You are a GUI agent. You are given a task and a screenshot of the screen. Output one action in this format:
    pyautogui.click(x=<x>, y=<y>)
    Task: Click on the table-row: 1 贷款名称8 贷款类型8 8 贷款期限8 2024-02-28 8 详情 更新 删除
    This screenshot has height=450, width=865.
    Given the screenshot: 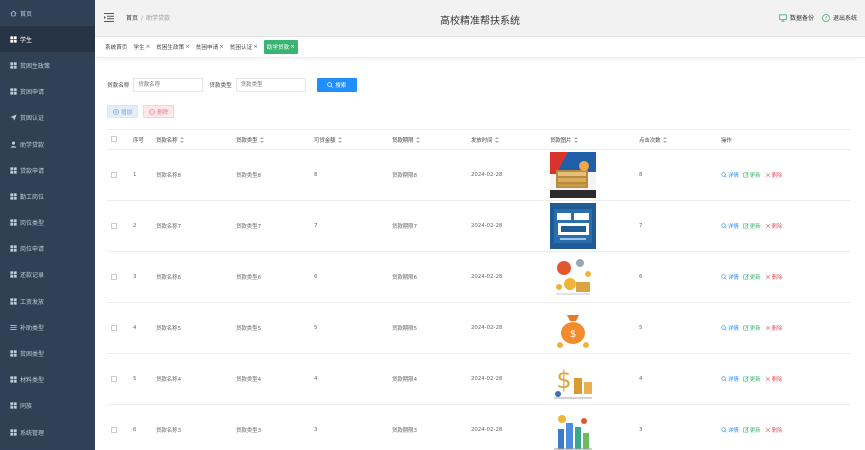 What is the action you would take?
    pyautogui.click(x=478, y=175)
    